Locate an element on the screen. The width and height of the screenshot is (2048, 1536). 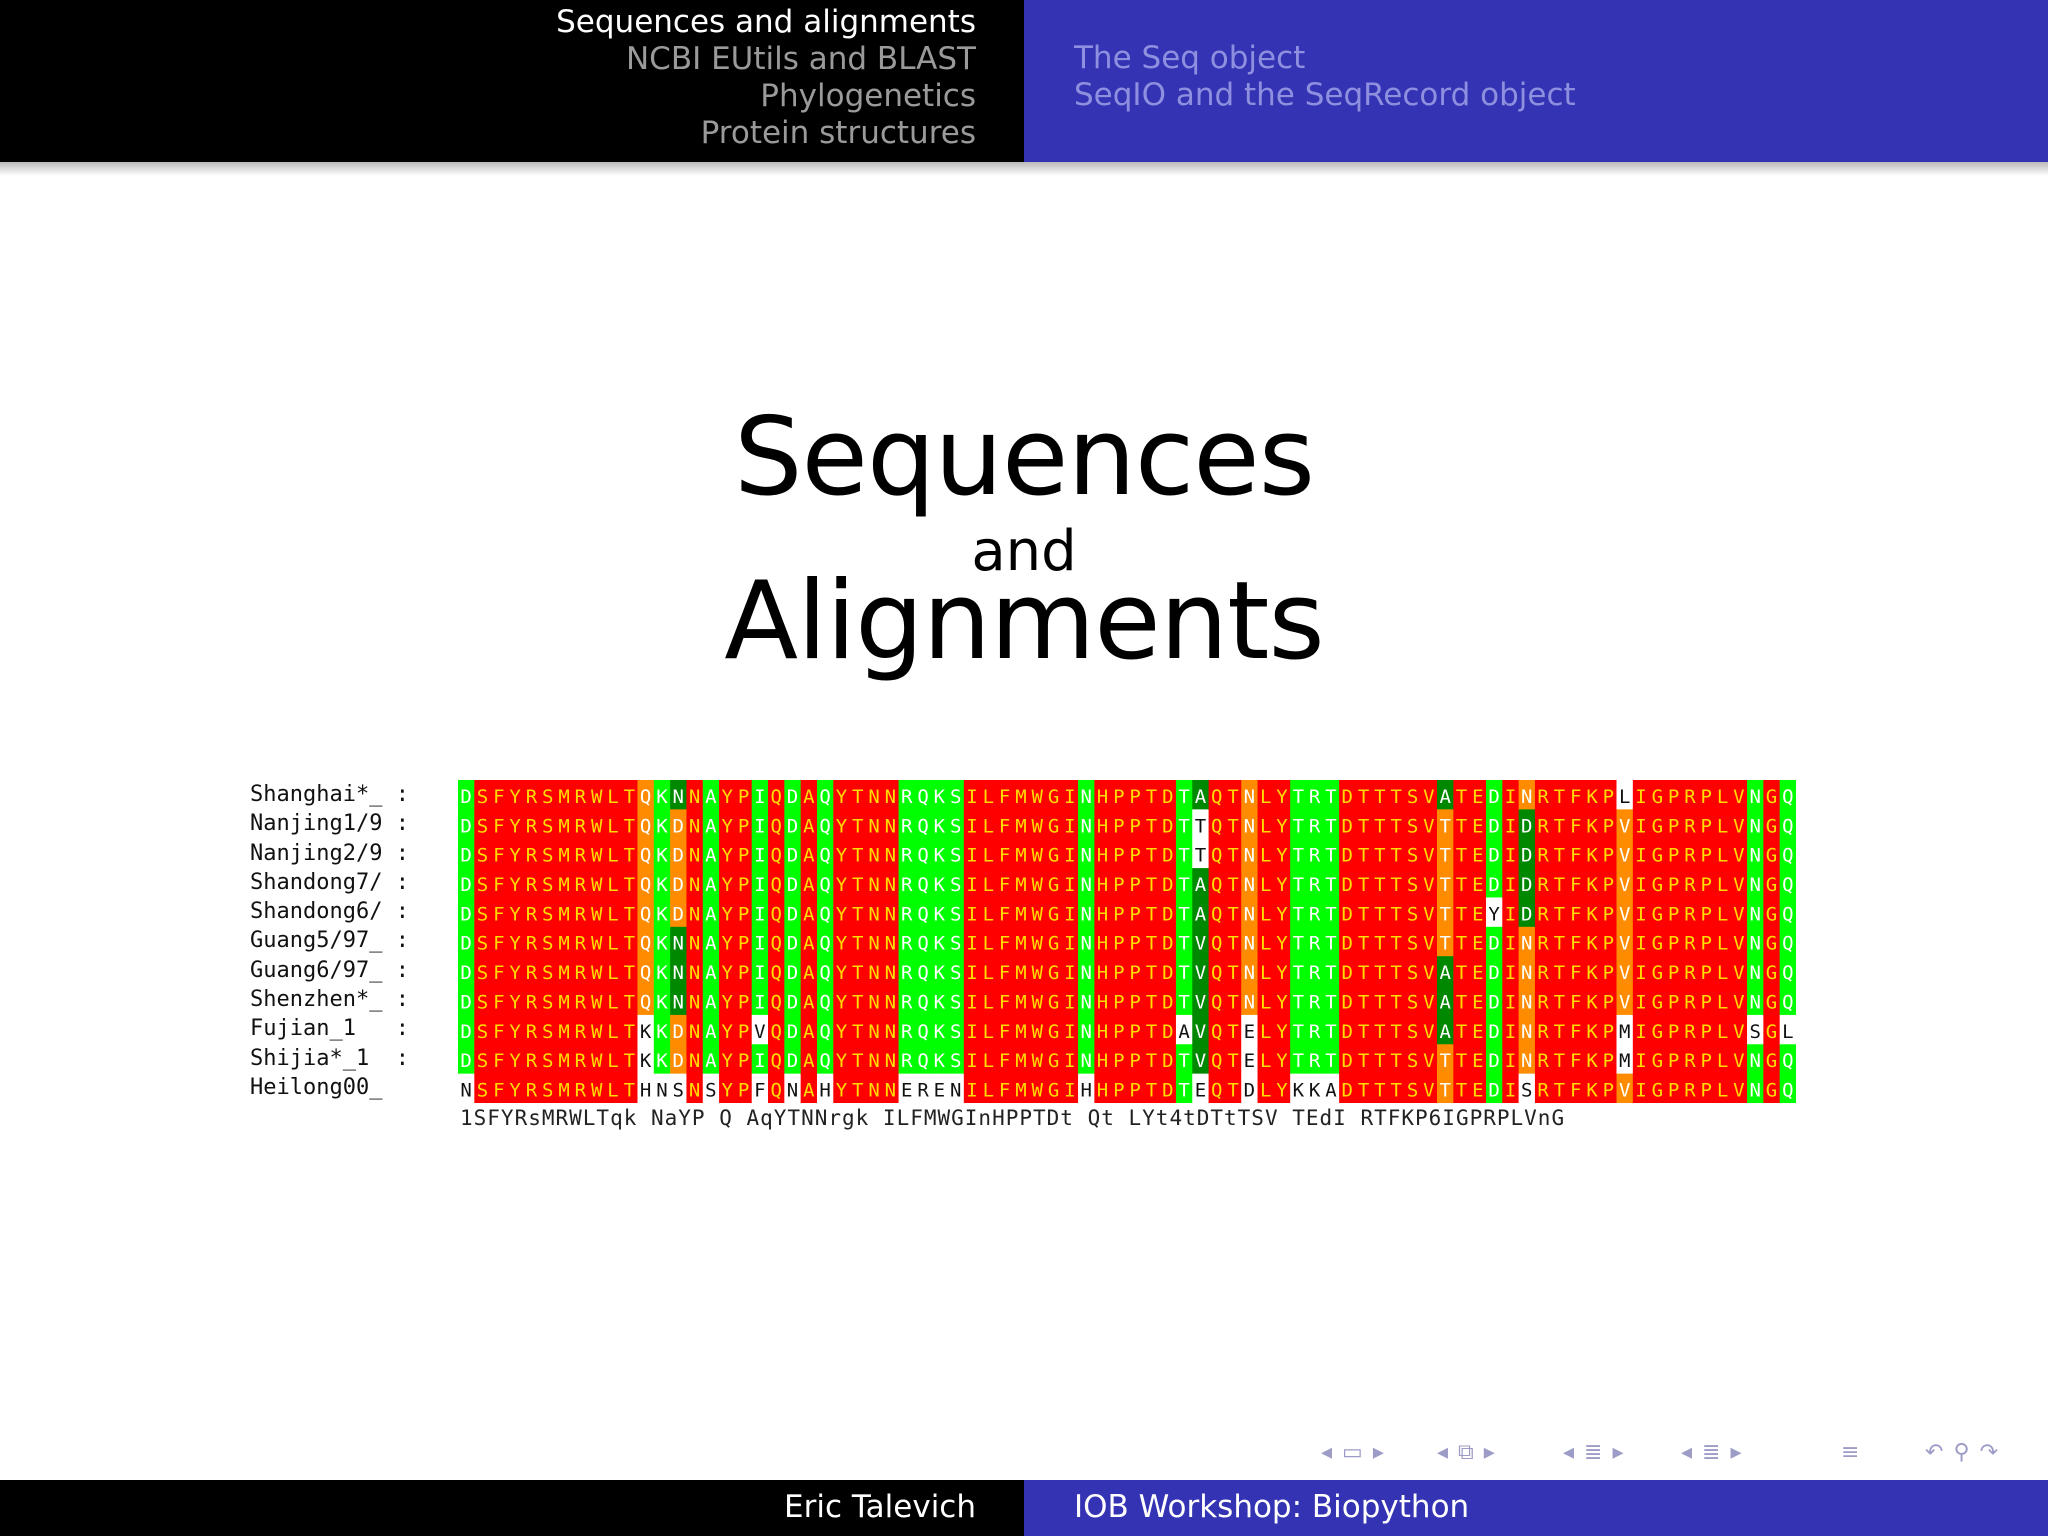
frame-icon: ▭ is located at coordinates (1352, 1452).